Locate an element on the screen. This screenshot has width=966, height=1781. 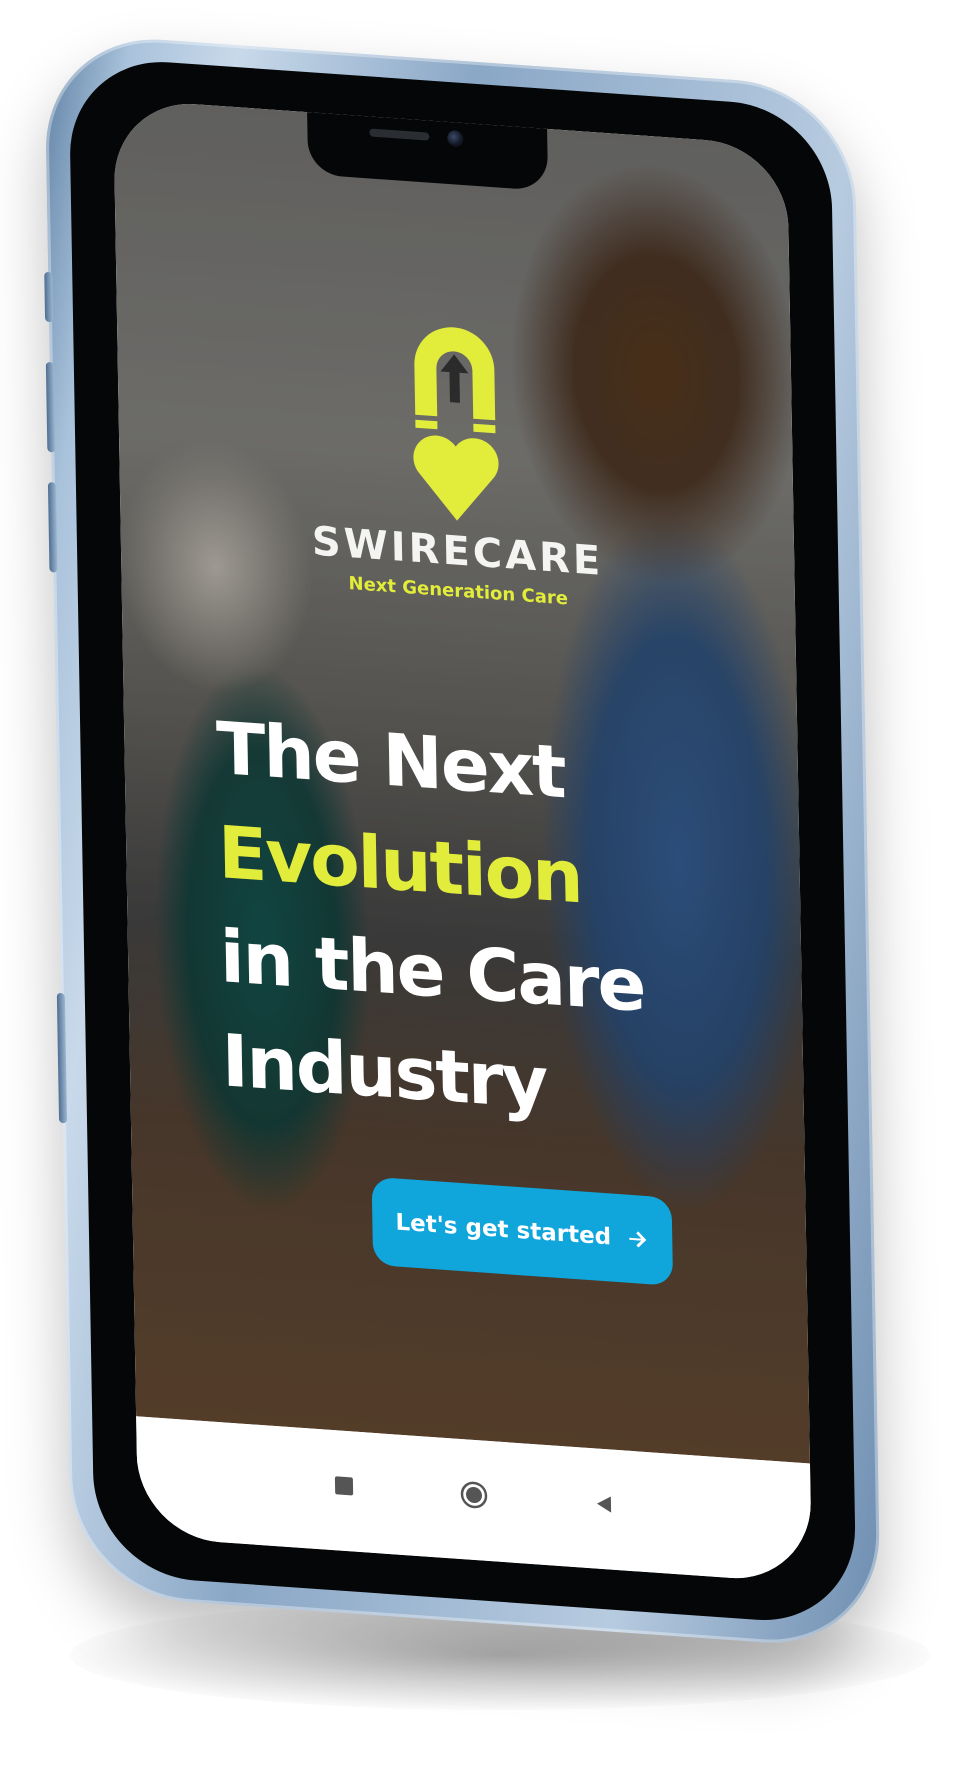
earpiece-speaker is located at coordinates (399, 134).